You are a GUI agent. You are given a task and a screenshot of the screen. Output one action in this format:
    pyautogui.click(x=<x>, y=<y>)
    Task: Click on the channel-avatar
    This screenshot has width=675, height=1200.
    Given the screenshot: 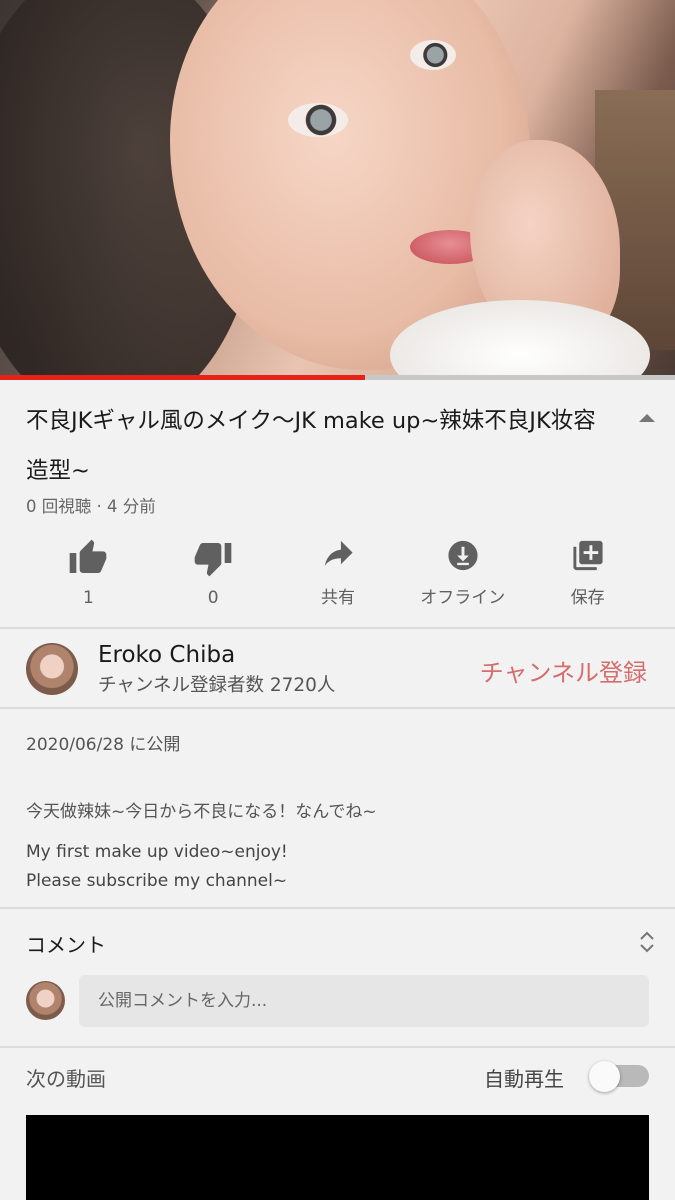 What is the action you would take?
    pyautogui.click(x=52, y=669)
    